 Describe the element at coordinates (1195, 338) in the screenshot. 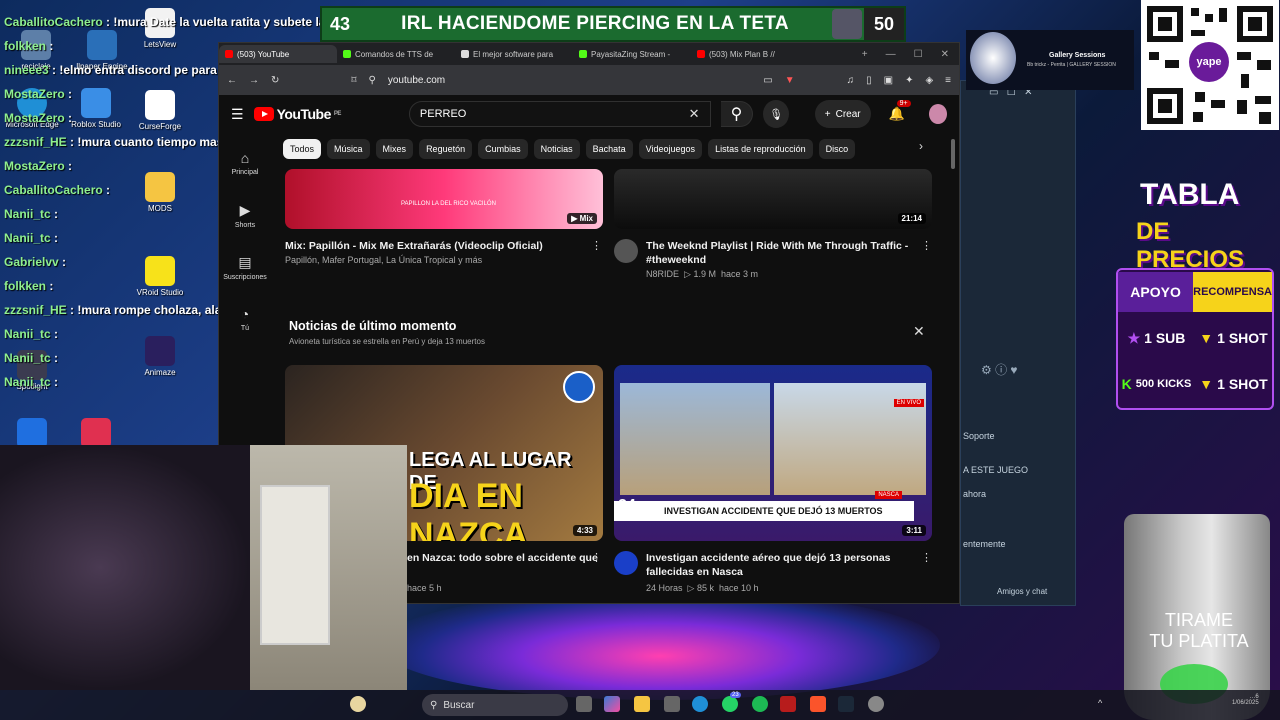

I see `price-table-row: ★ 1 SUB ▼ 1 SHOT` at that location.